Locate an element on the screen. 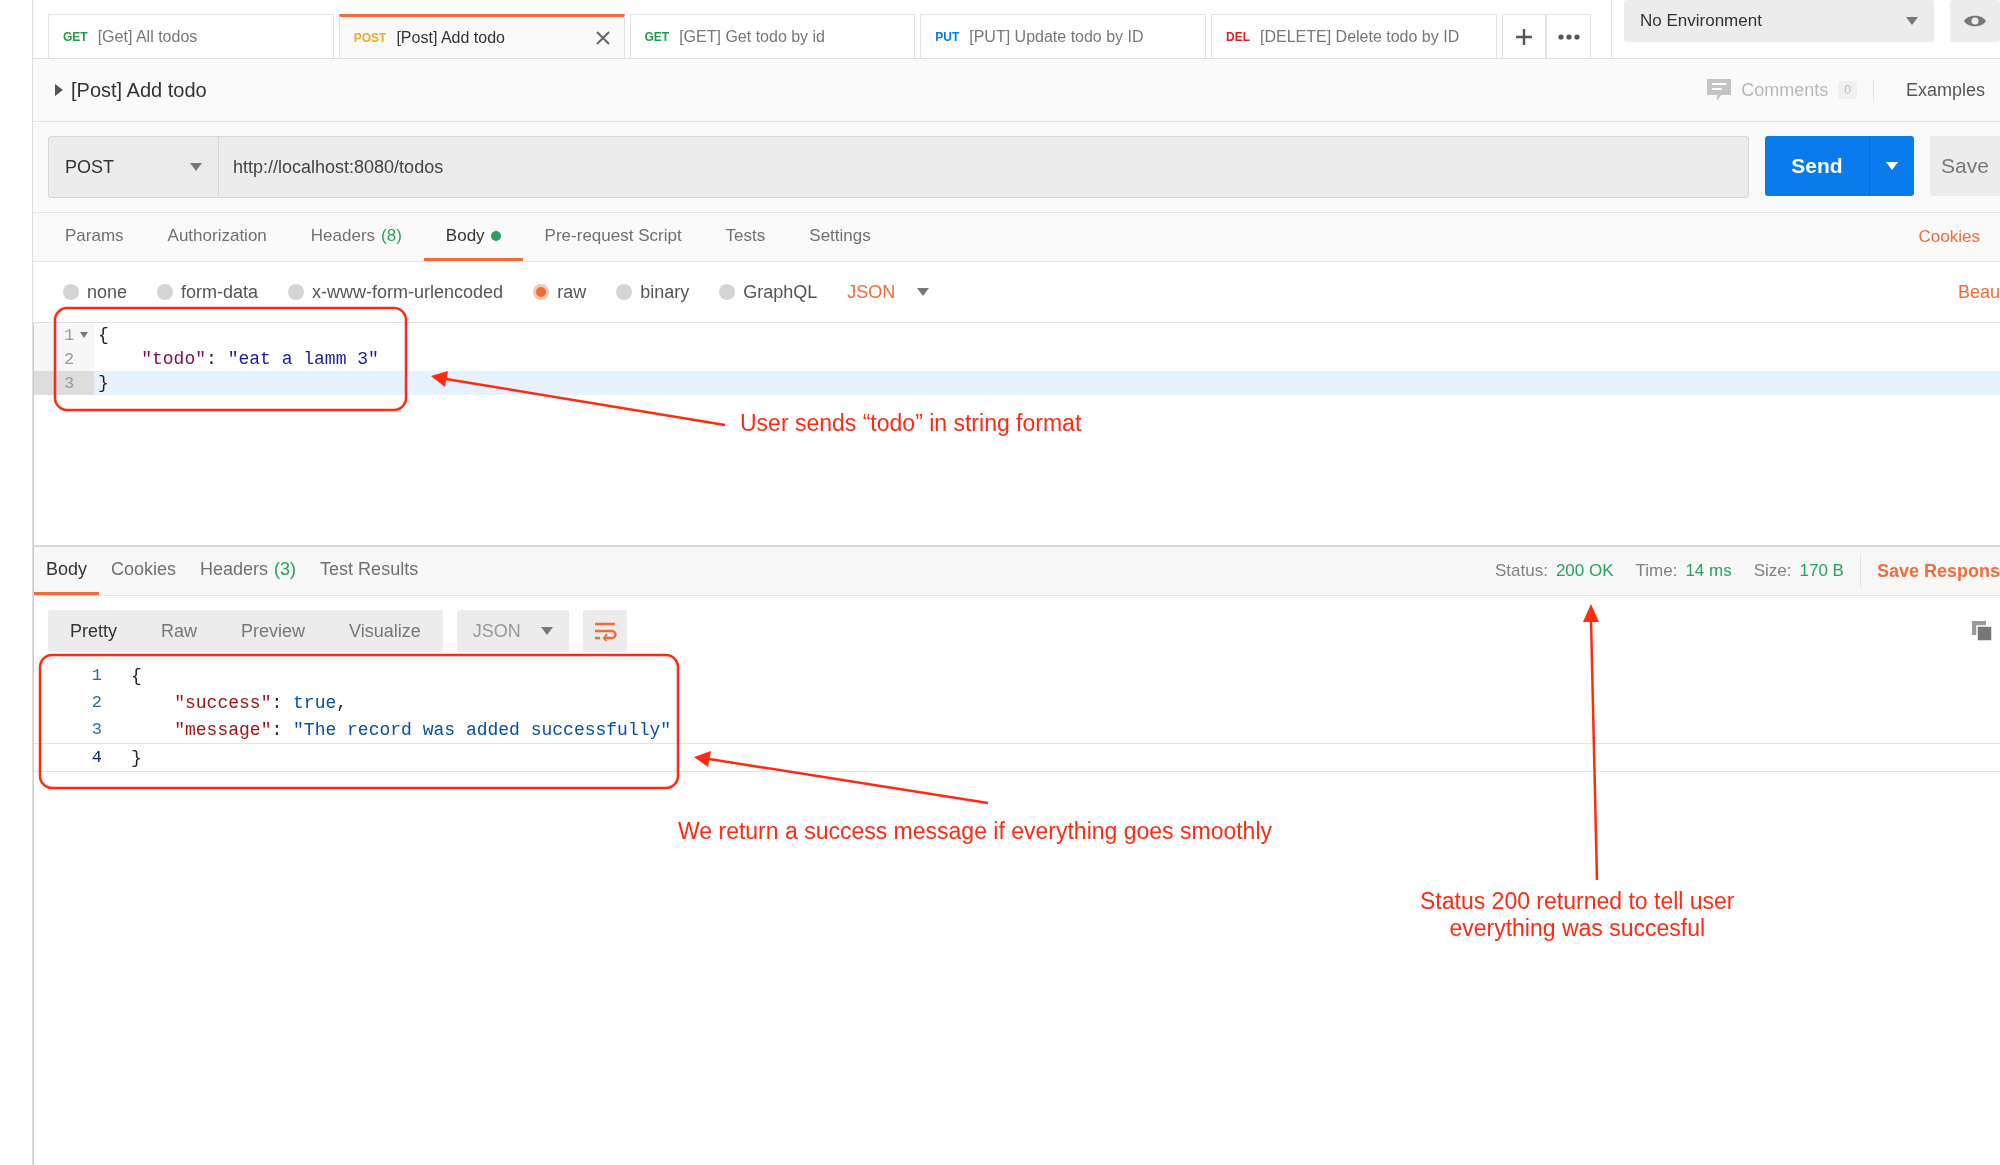 The height and width of the screenshot is (1165, 2000). send-button: Send is located at coordinates (1839, 166).